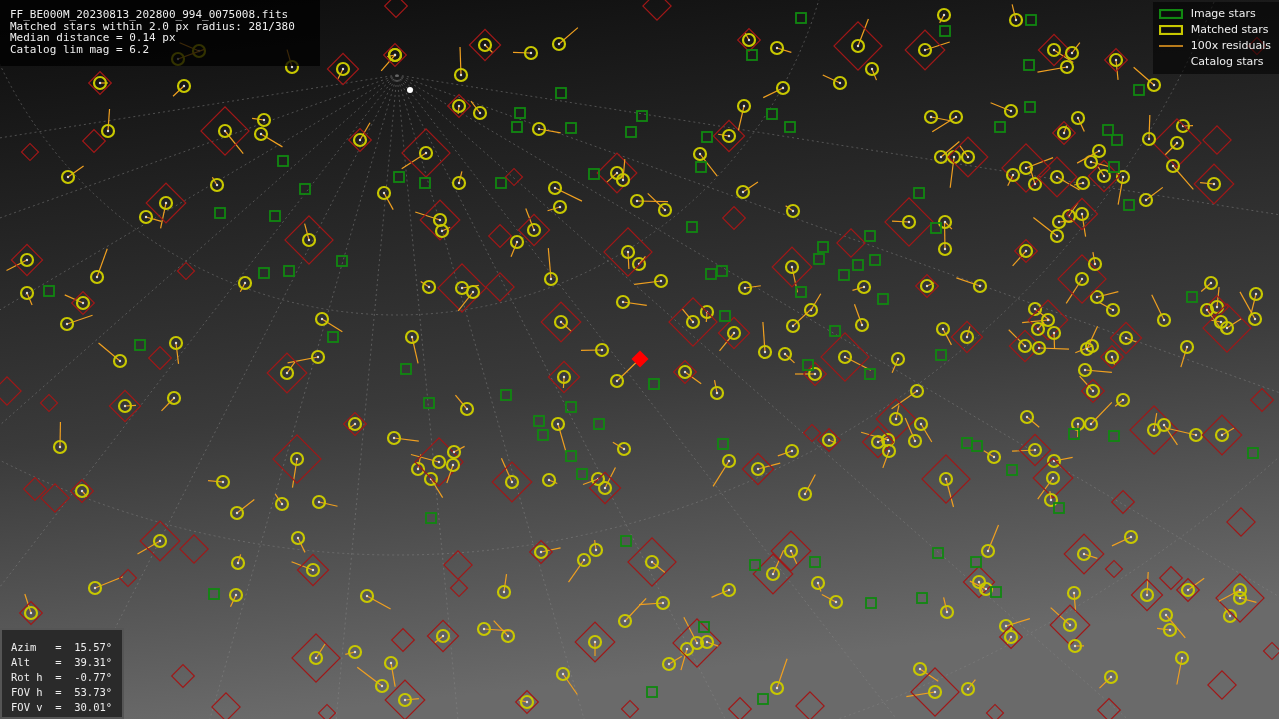  Describe the element at coordinates (1170, 46) in the screenshot. I see `legend-line-icon` at that location.